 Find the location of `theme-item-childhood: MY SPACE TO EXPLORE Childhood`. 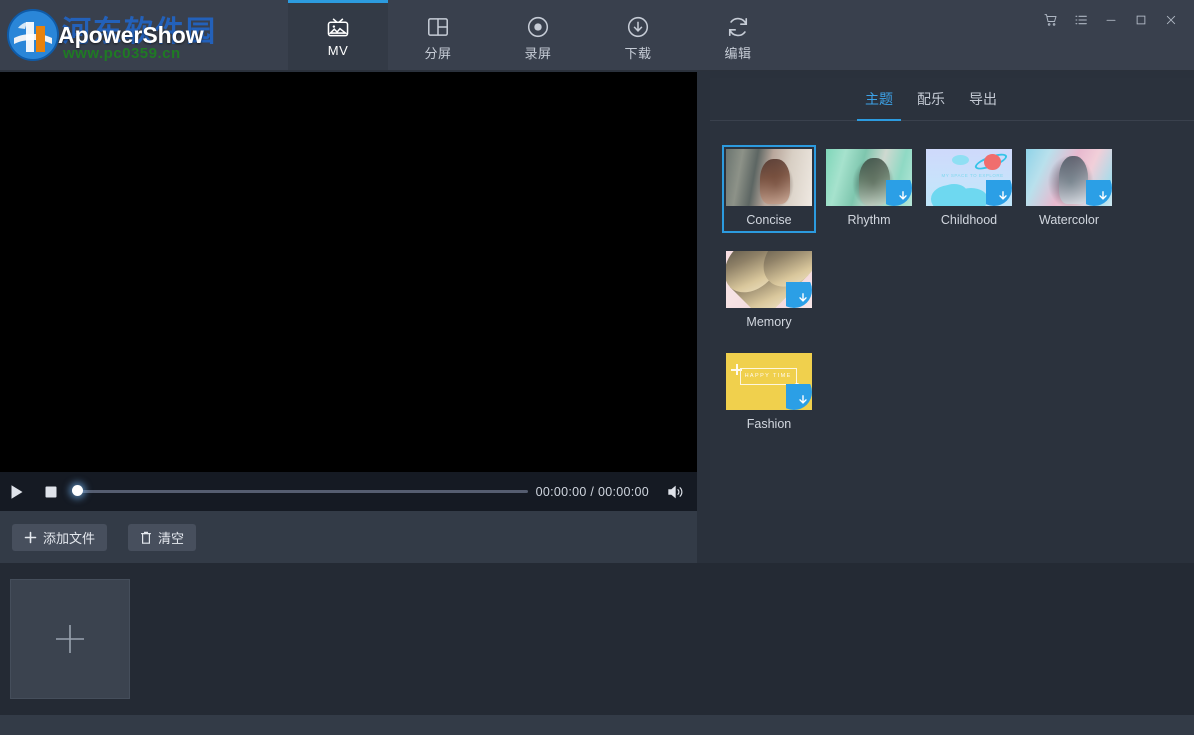

theme-item-childhood: MY SPACE TO EXPLORE Childhood is located at coordinates (969, 189).